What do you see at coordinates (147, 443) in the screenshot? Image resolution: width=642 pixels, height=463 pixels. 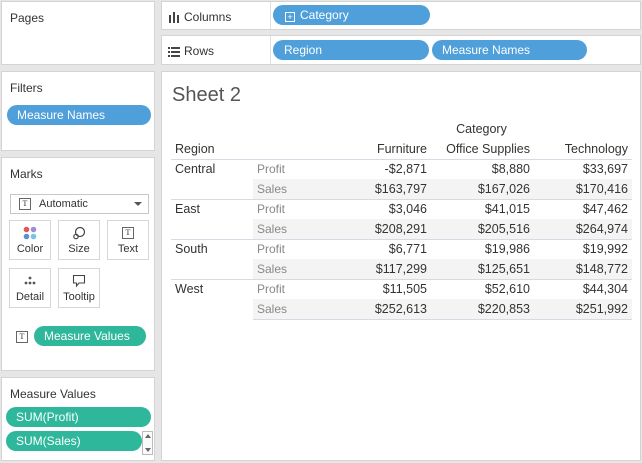 I see `measure-values-scrollbar` at bounding box center [147, 443].